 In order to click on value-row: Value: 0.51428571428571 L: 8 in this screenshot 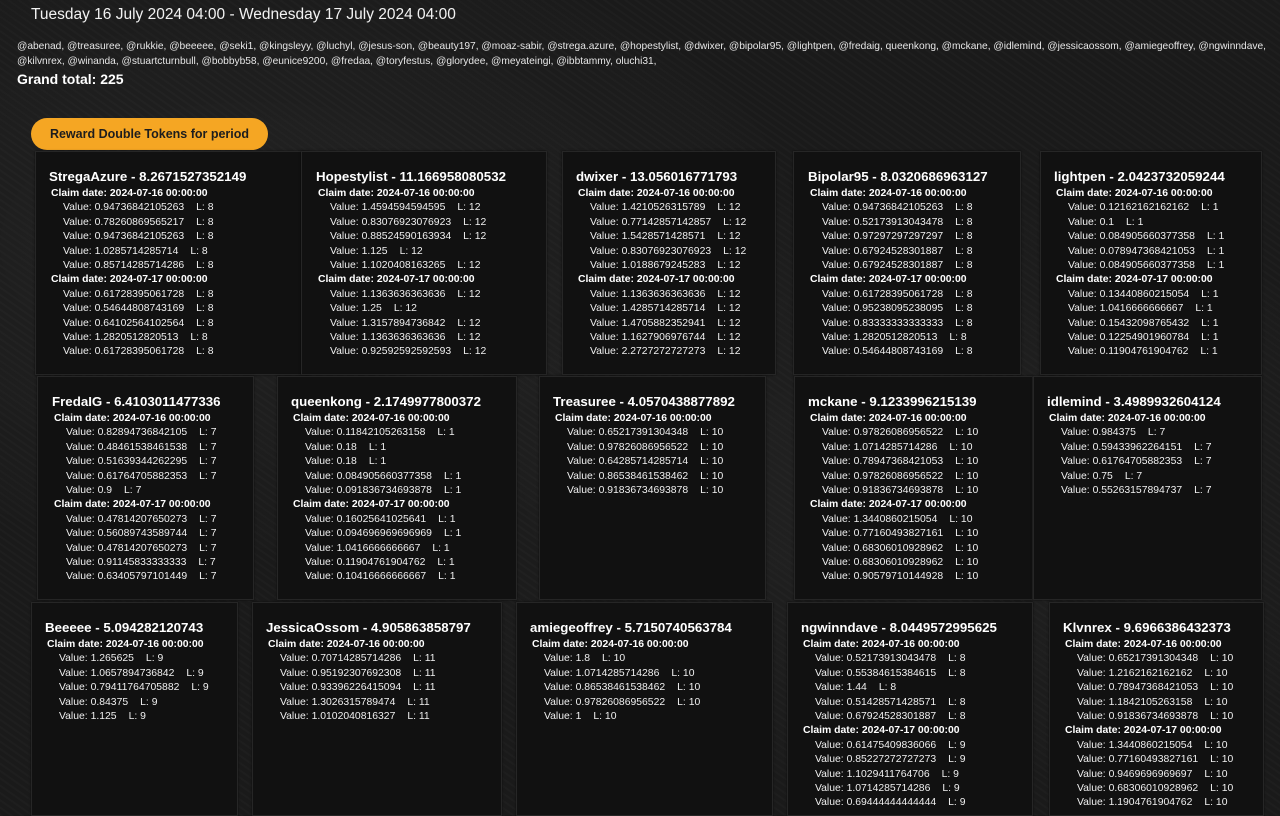, I will do `click(916, 703)`.